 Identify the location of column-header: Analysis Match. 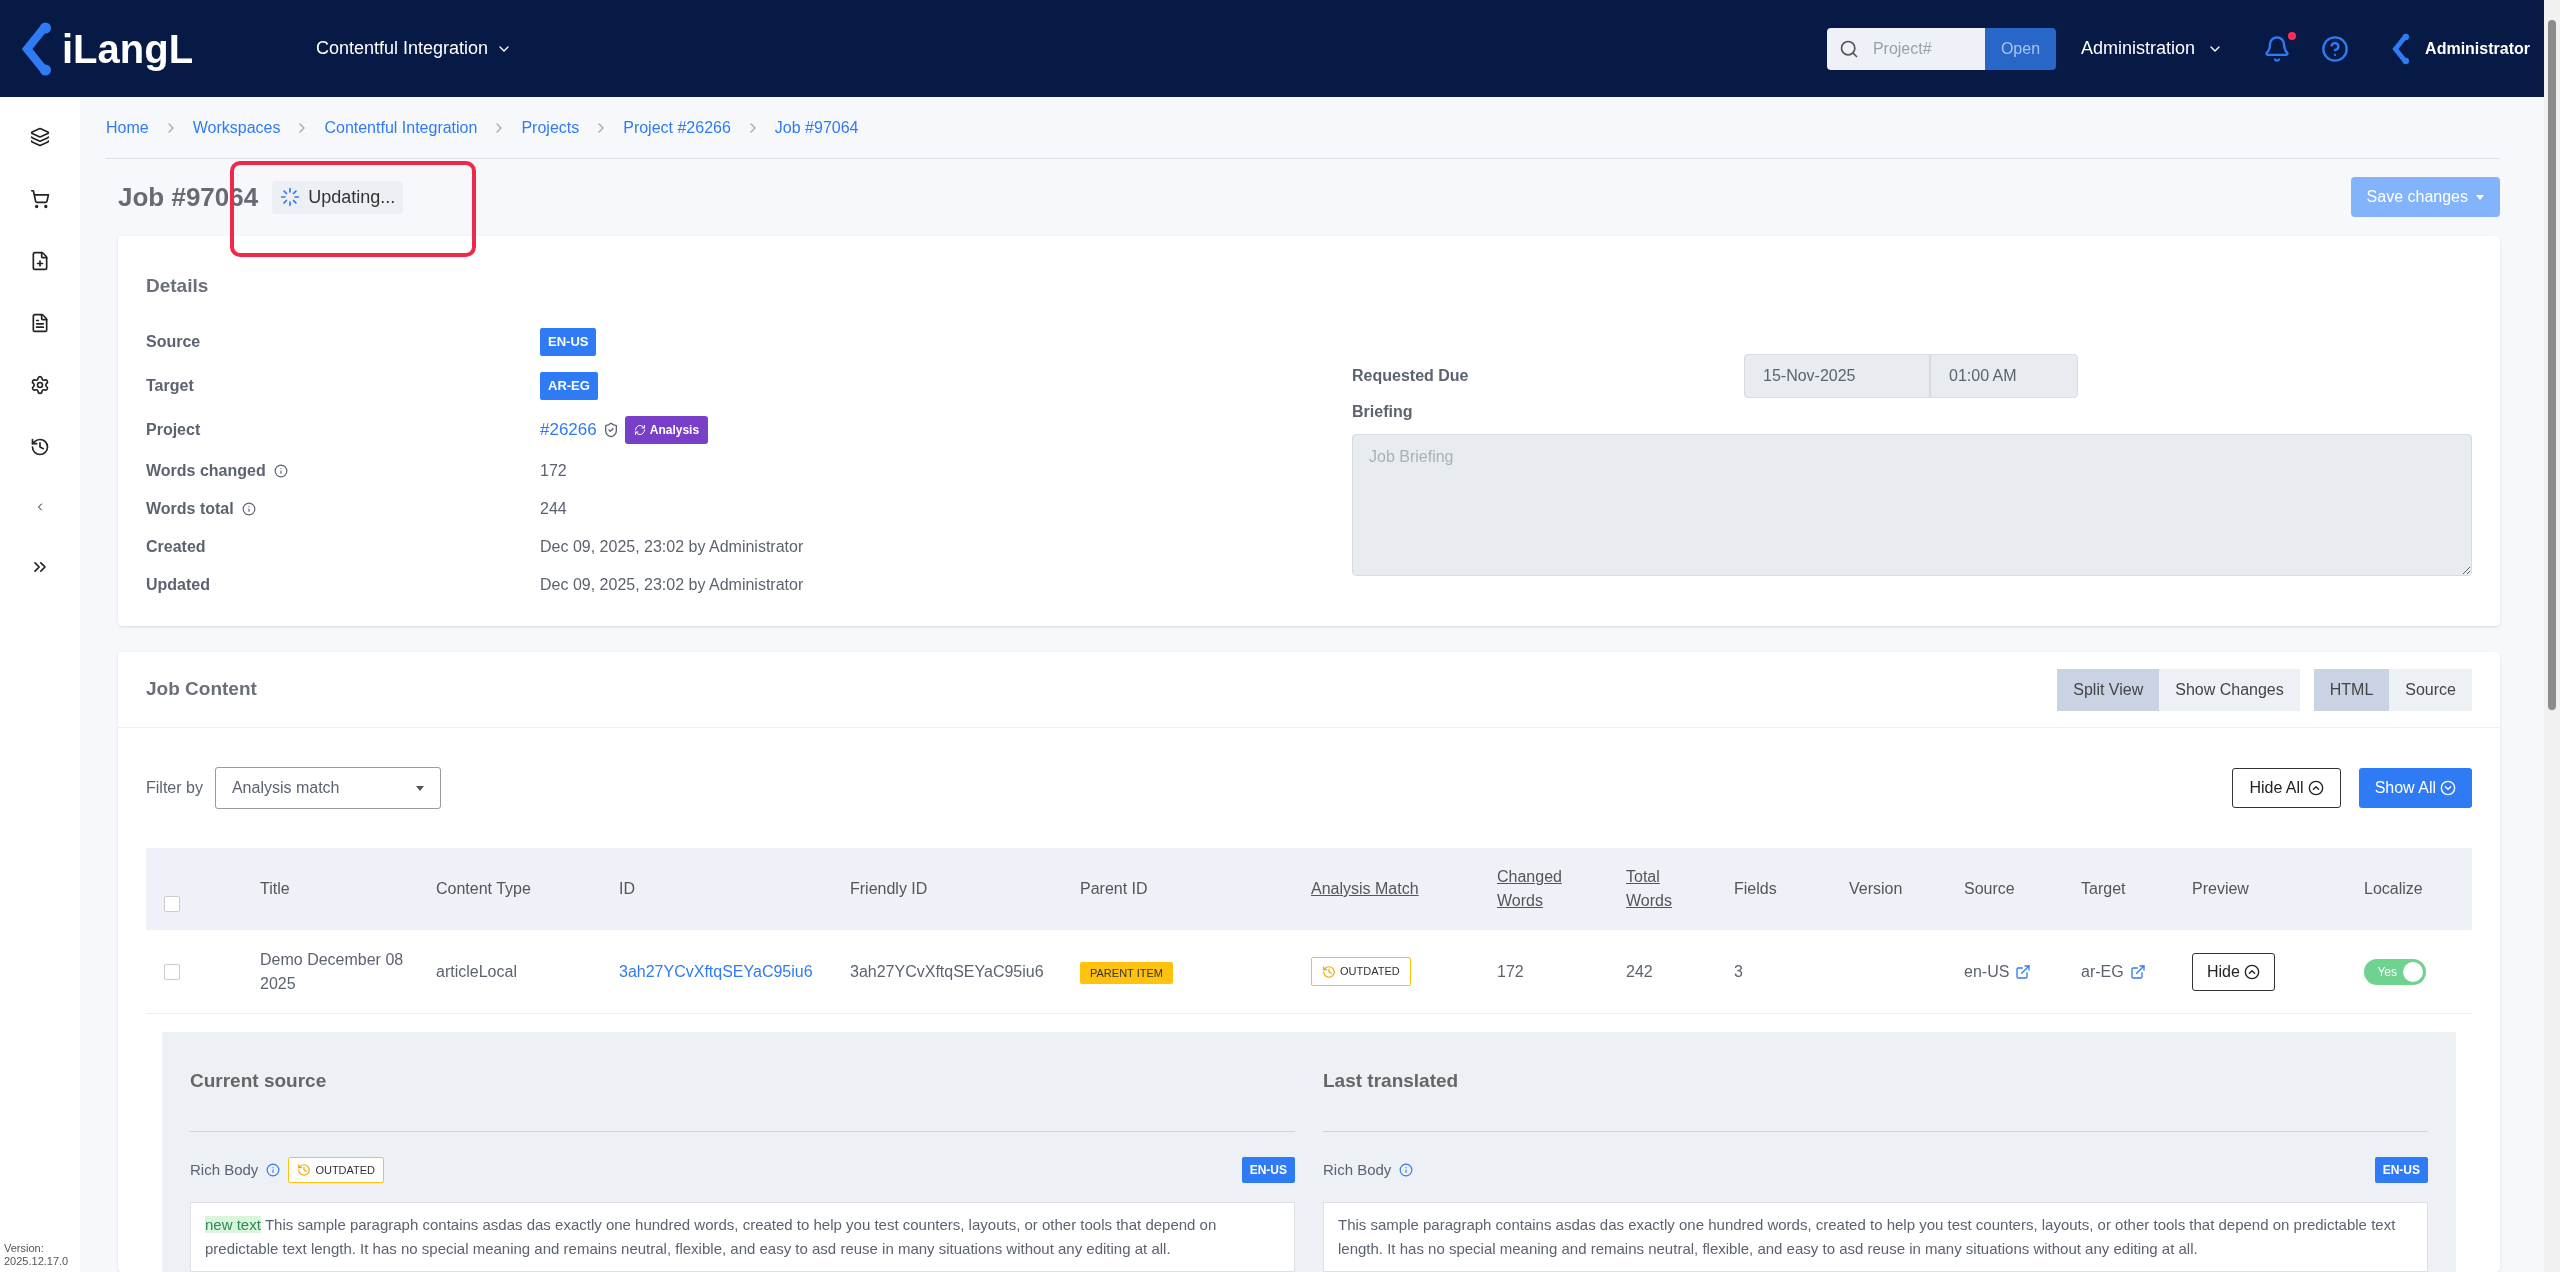
(1392, 889).